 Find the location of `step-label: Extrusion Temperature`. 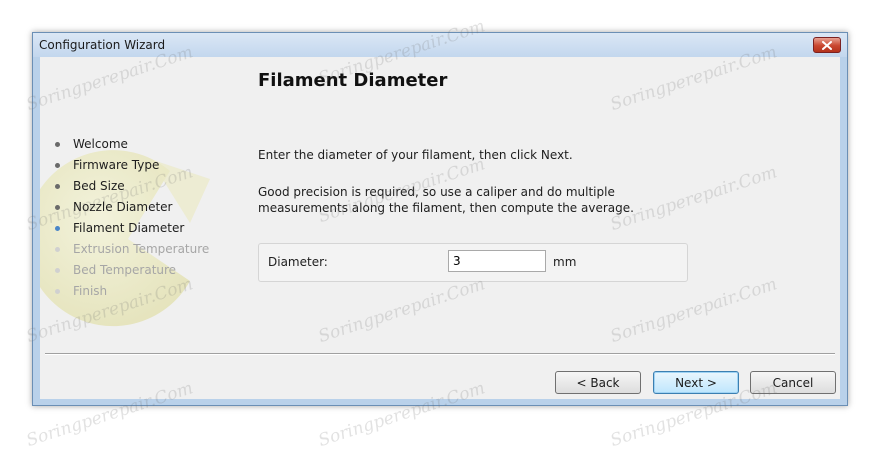

step-label: Extrusion Temperature is located at coordinates (141, 249).